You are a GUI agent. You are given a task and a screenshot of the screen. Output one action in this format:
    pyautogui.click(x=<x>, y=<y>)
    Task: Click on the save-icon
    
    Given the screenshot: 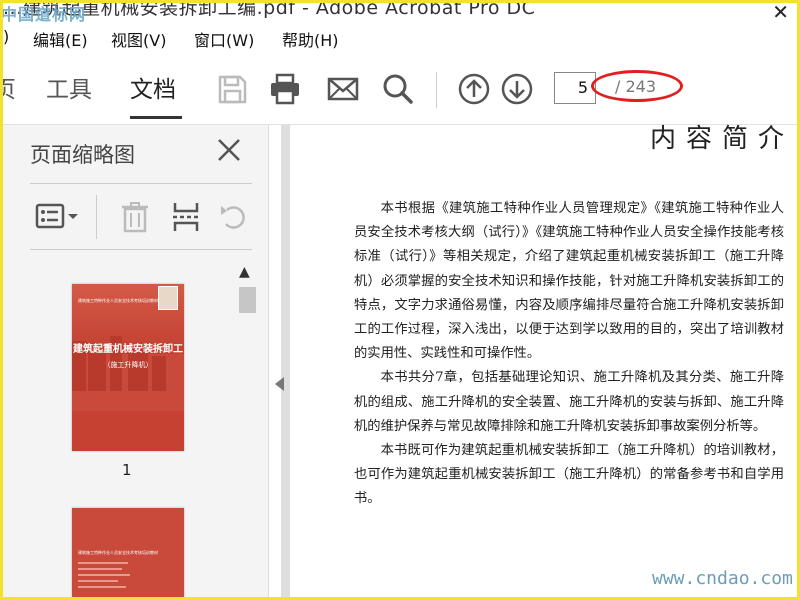 What is the action you would take?
    pyautogui.click(x=232, y=89)
    